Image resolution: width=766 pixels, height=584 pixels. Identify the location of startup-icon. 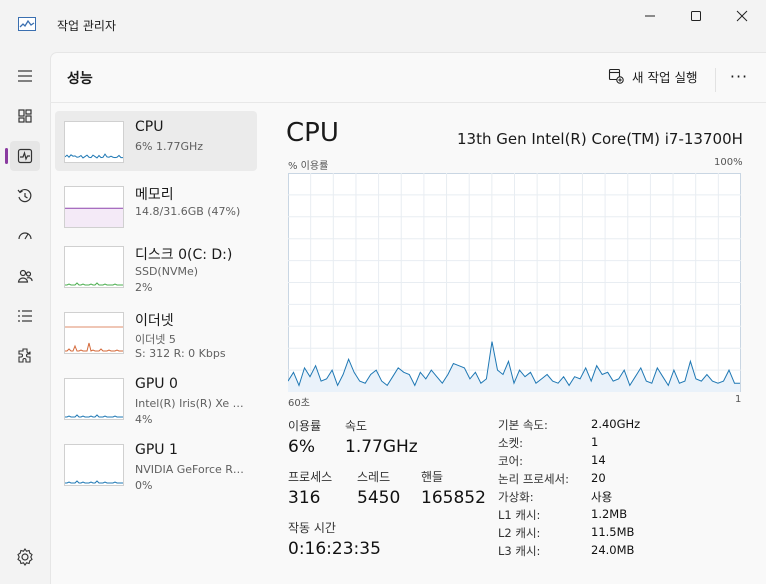
(25, 236).